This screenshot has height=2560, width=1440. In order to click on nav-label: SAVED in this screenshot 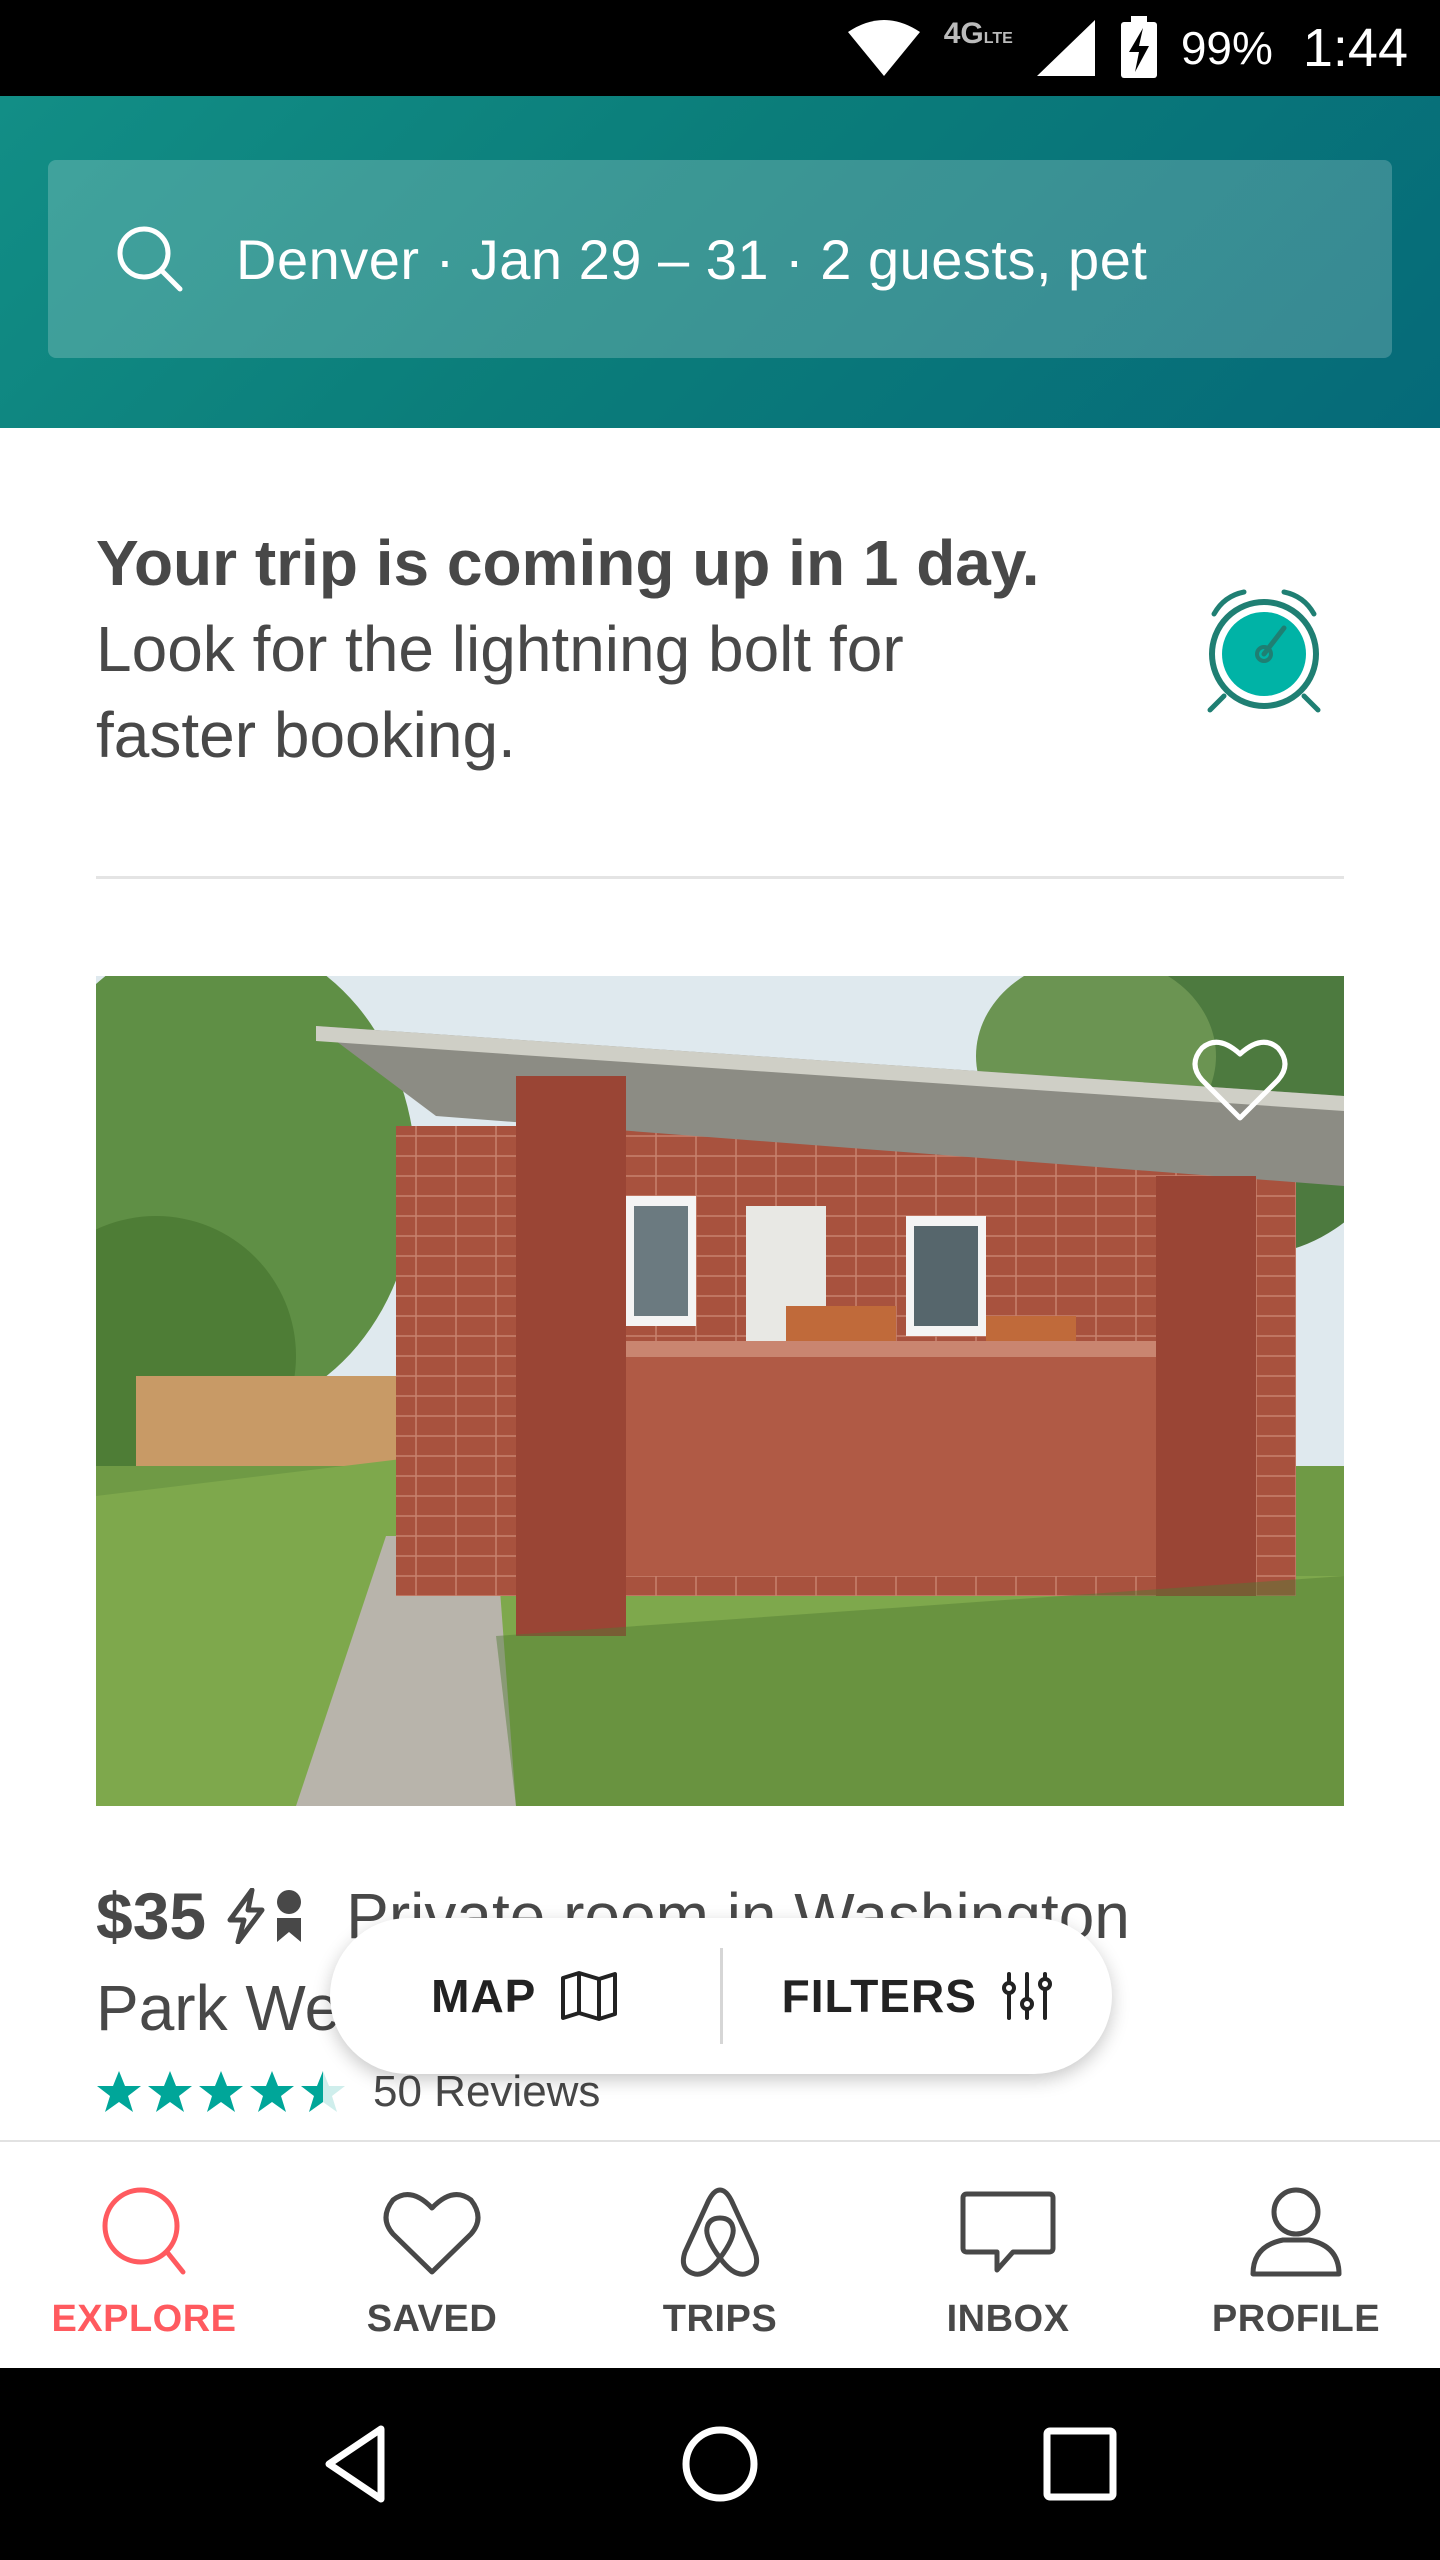, I will do `click(432, 2319)`.